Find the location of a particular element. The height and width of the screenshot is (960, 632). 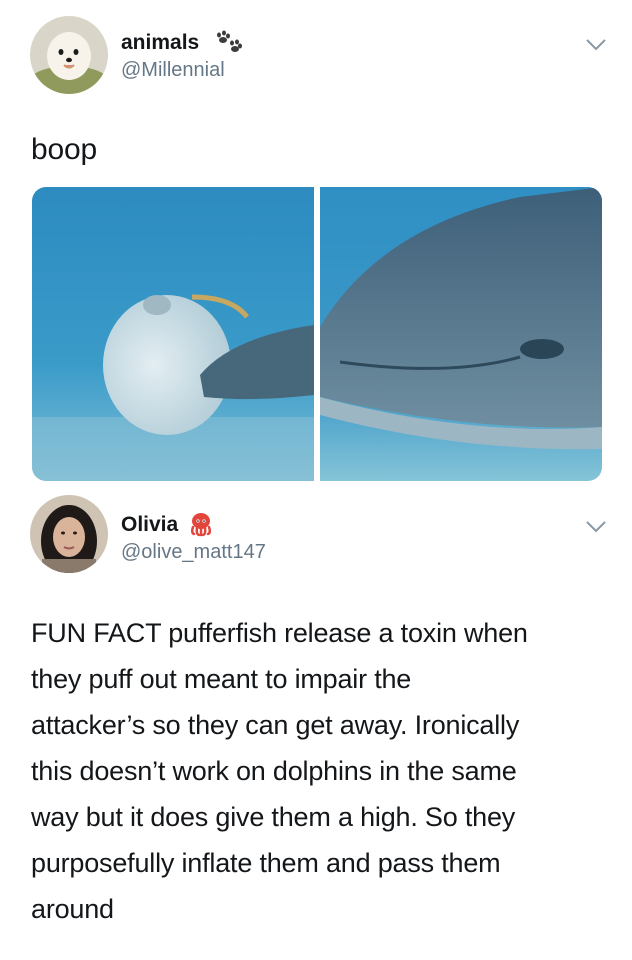

user-handle: @Millennial is located at coordinates (173, 70).